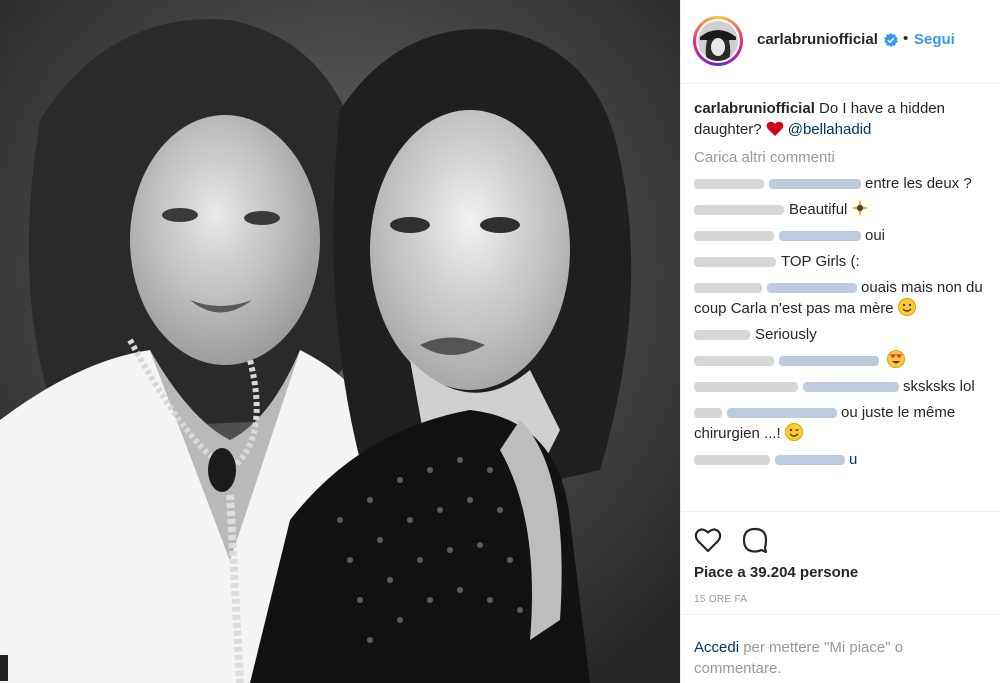  I want to click on comment-text: sksksks lol, so click(939, 386).